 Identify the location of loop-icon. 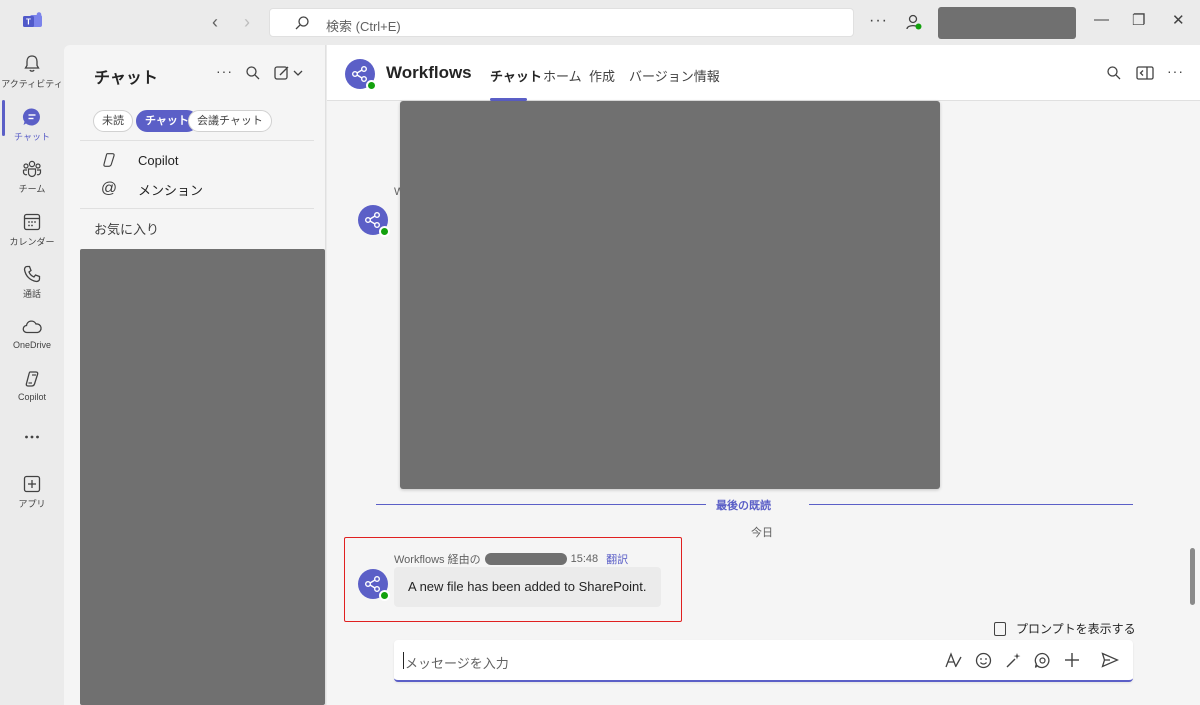
(1042, 660).